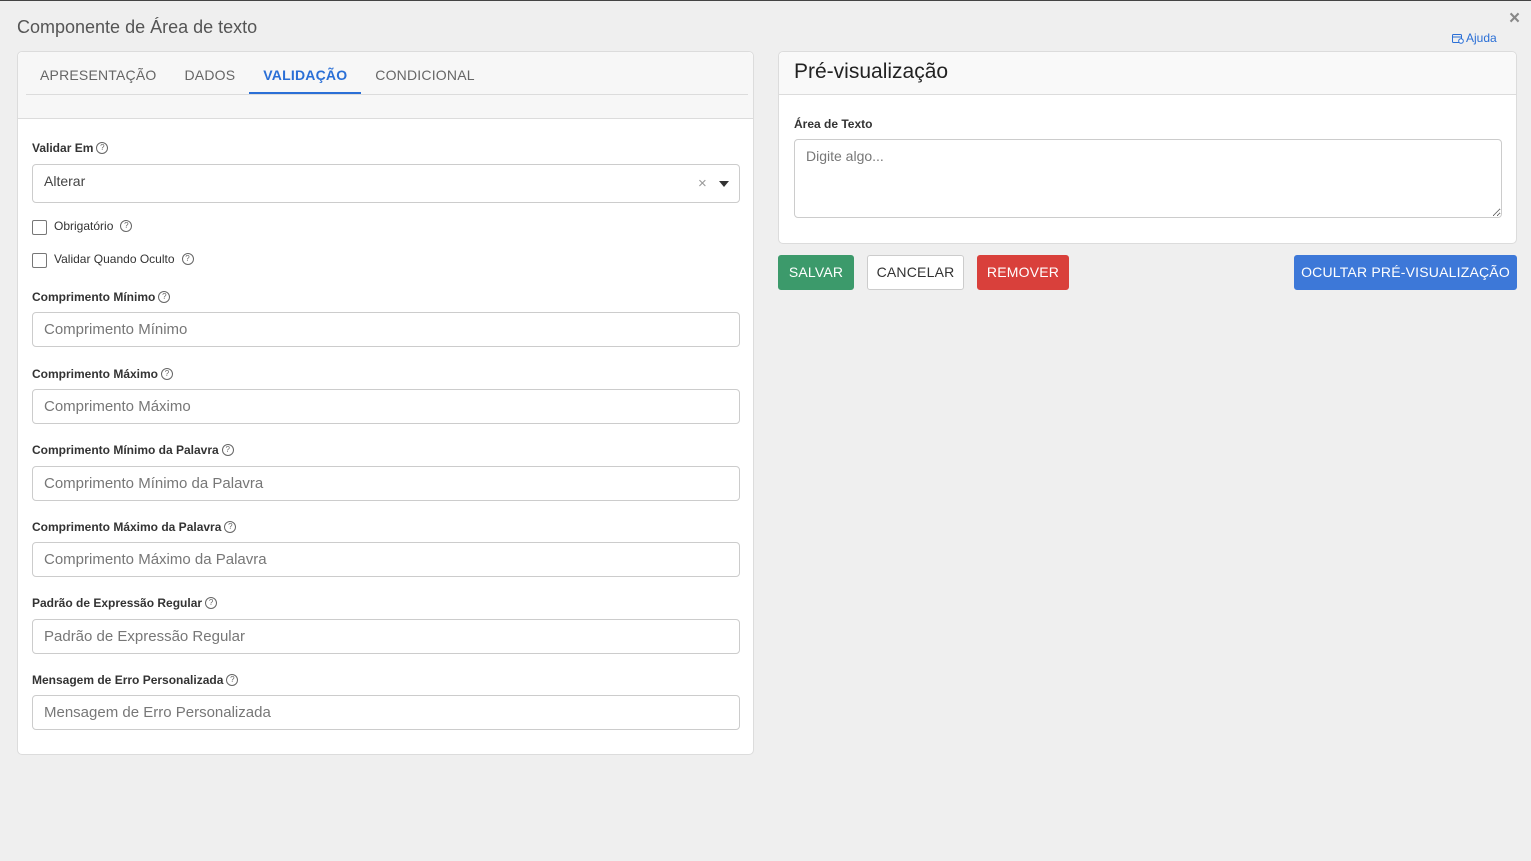  I want to click on required-label: Obrigatório, so click(84, 225).